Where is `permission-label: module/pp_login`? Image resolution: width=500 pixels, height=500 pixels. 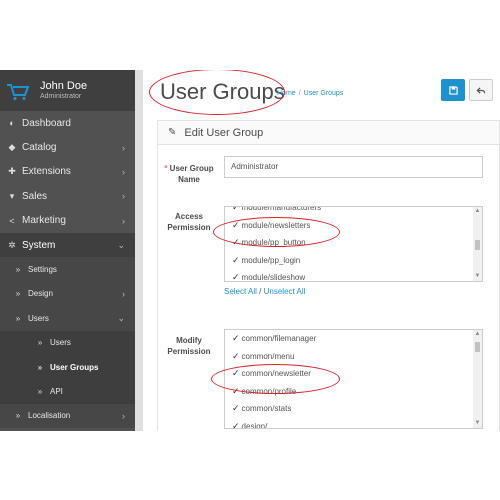 permission-label: module/pp_login is located at coordinates (271, 260).